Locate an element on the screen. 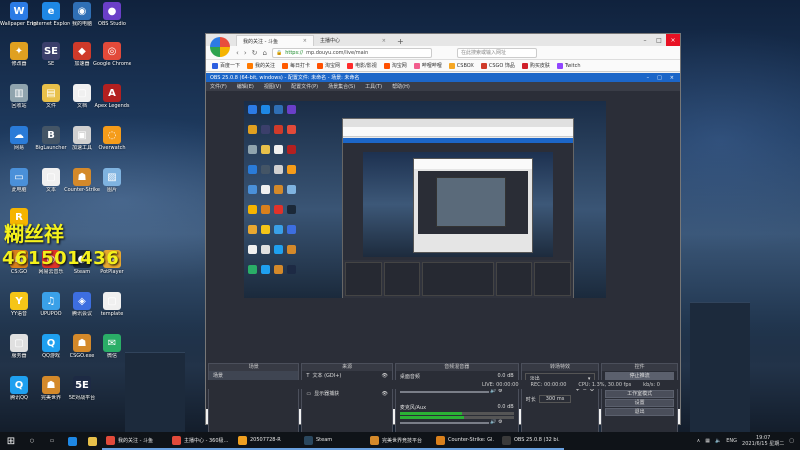 Image resolution: width=800 pixels, height=450 pixels. notification-icon: ▢ is located at coordinates (791, 441).